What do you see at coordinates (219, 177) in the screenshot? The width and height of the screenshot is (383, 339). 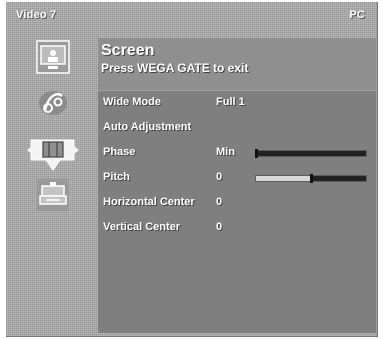 I see `pitch-value: 0` at bounding box center [219, 177].